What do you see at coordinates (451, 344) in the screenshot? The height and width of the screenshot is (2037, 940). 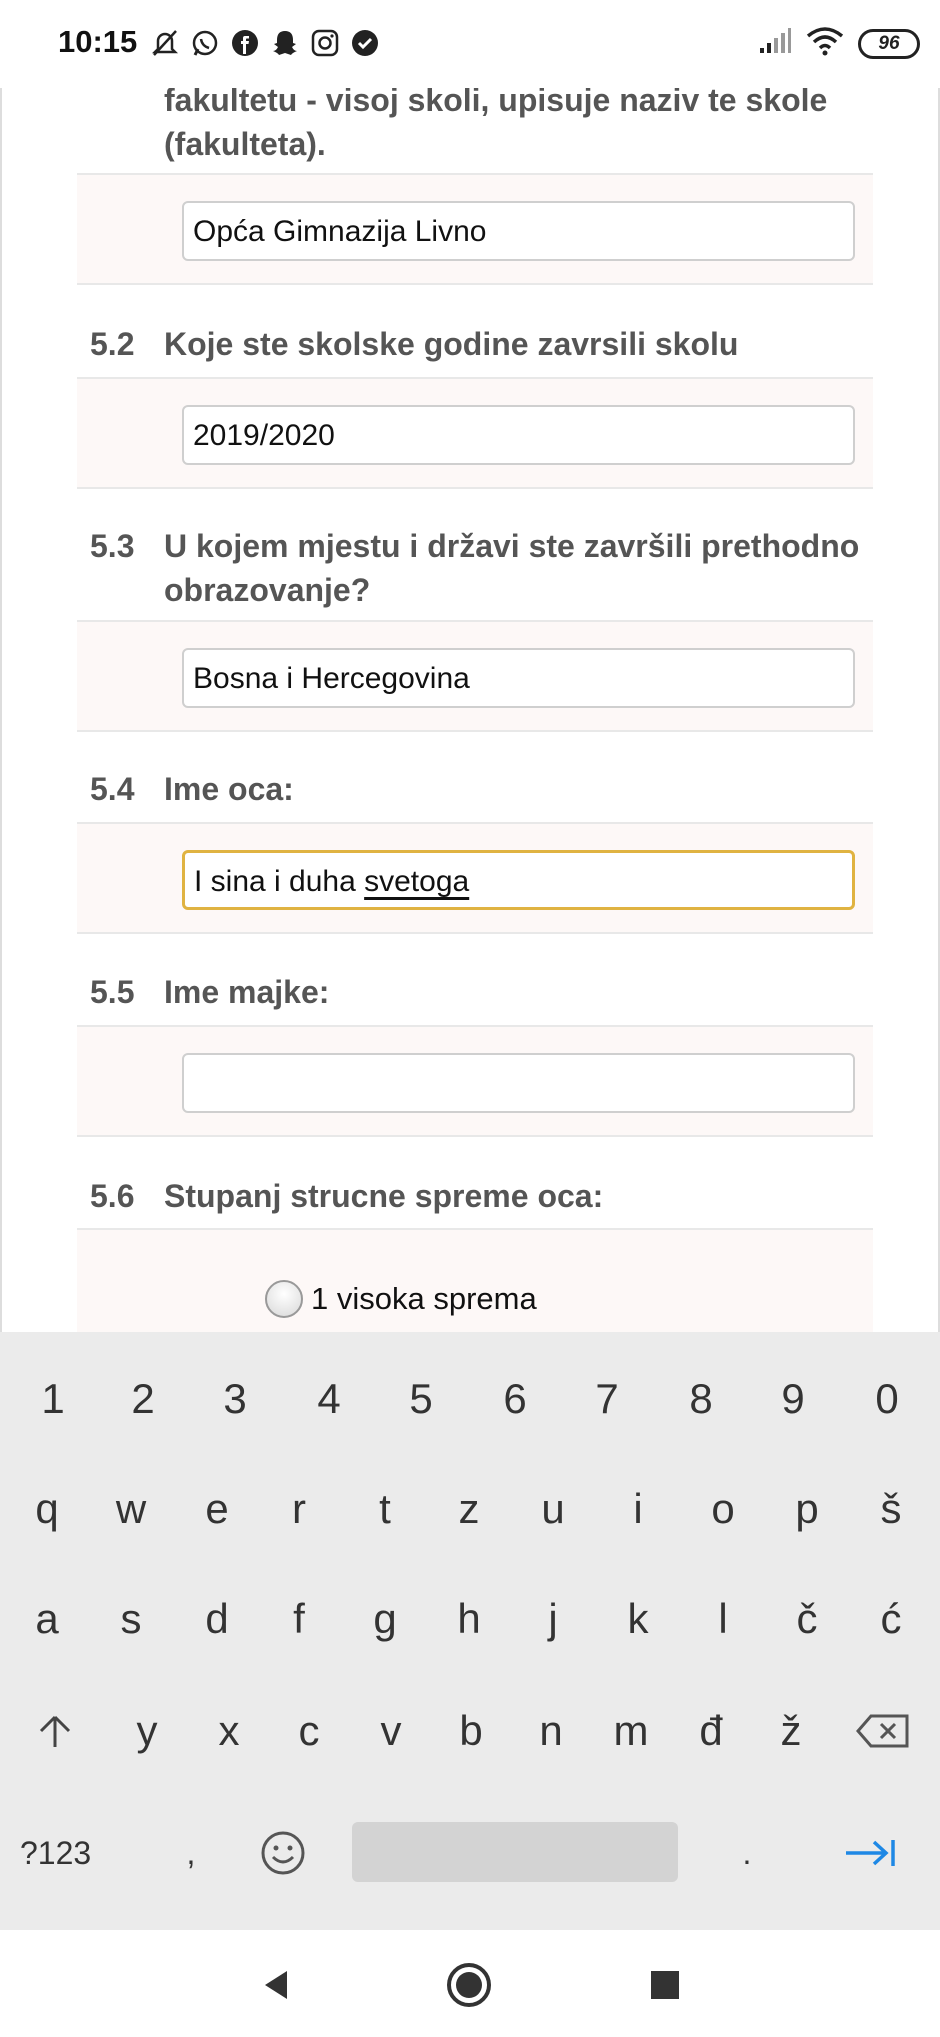 I see `question-text: Koje ste skolske godine zavrsili skolu` at bounding box center [451, 344].